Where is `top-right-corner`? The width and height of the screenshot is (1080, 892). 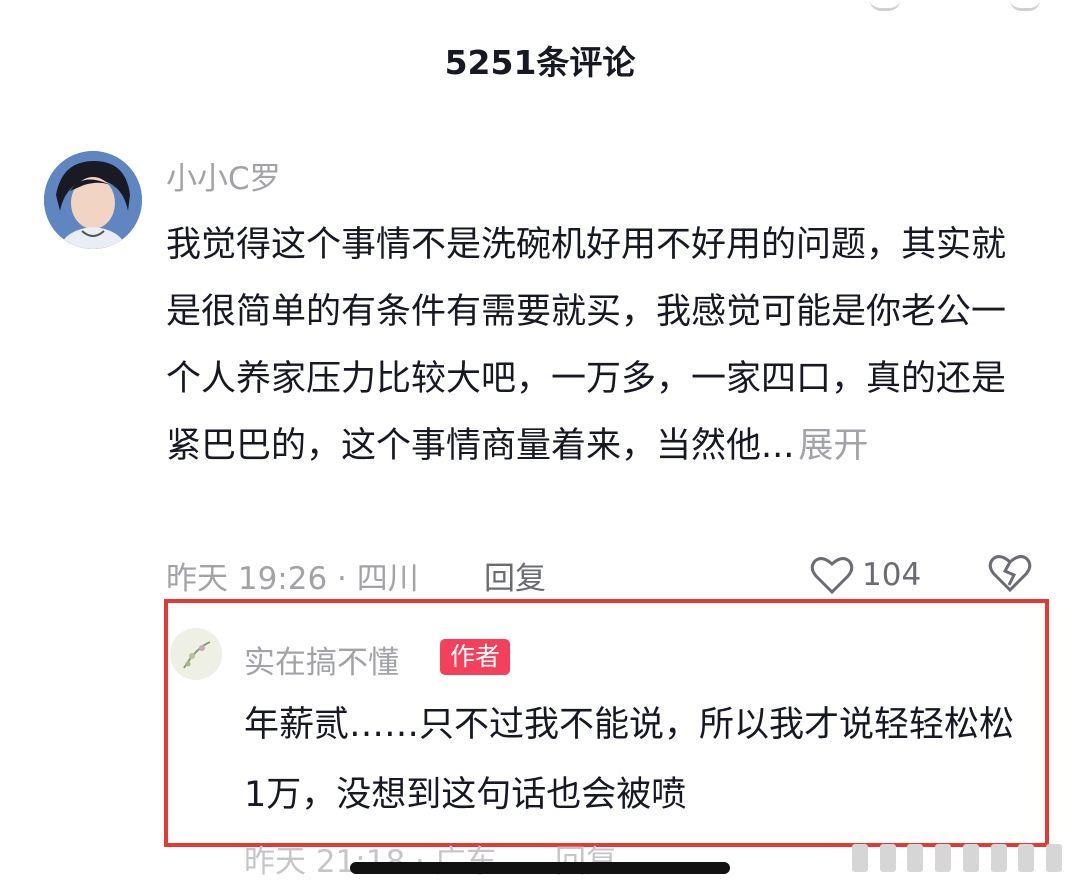 top-right-corner is located at coordinates (1025, 5).